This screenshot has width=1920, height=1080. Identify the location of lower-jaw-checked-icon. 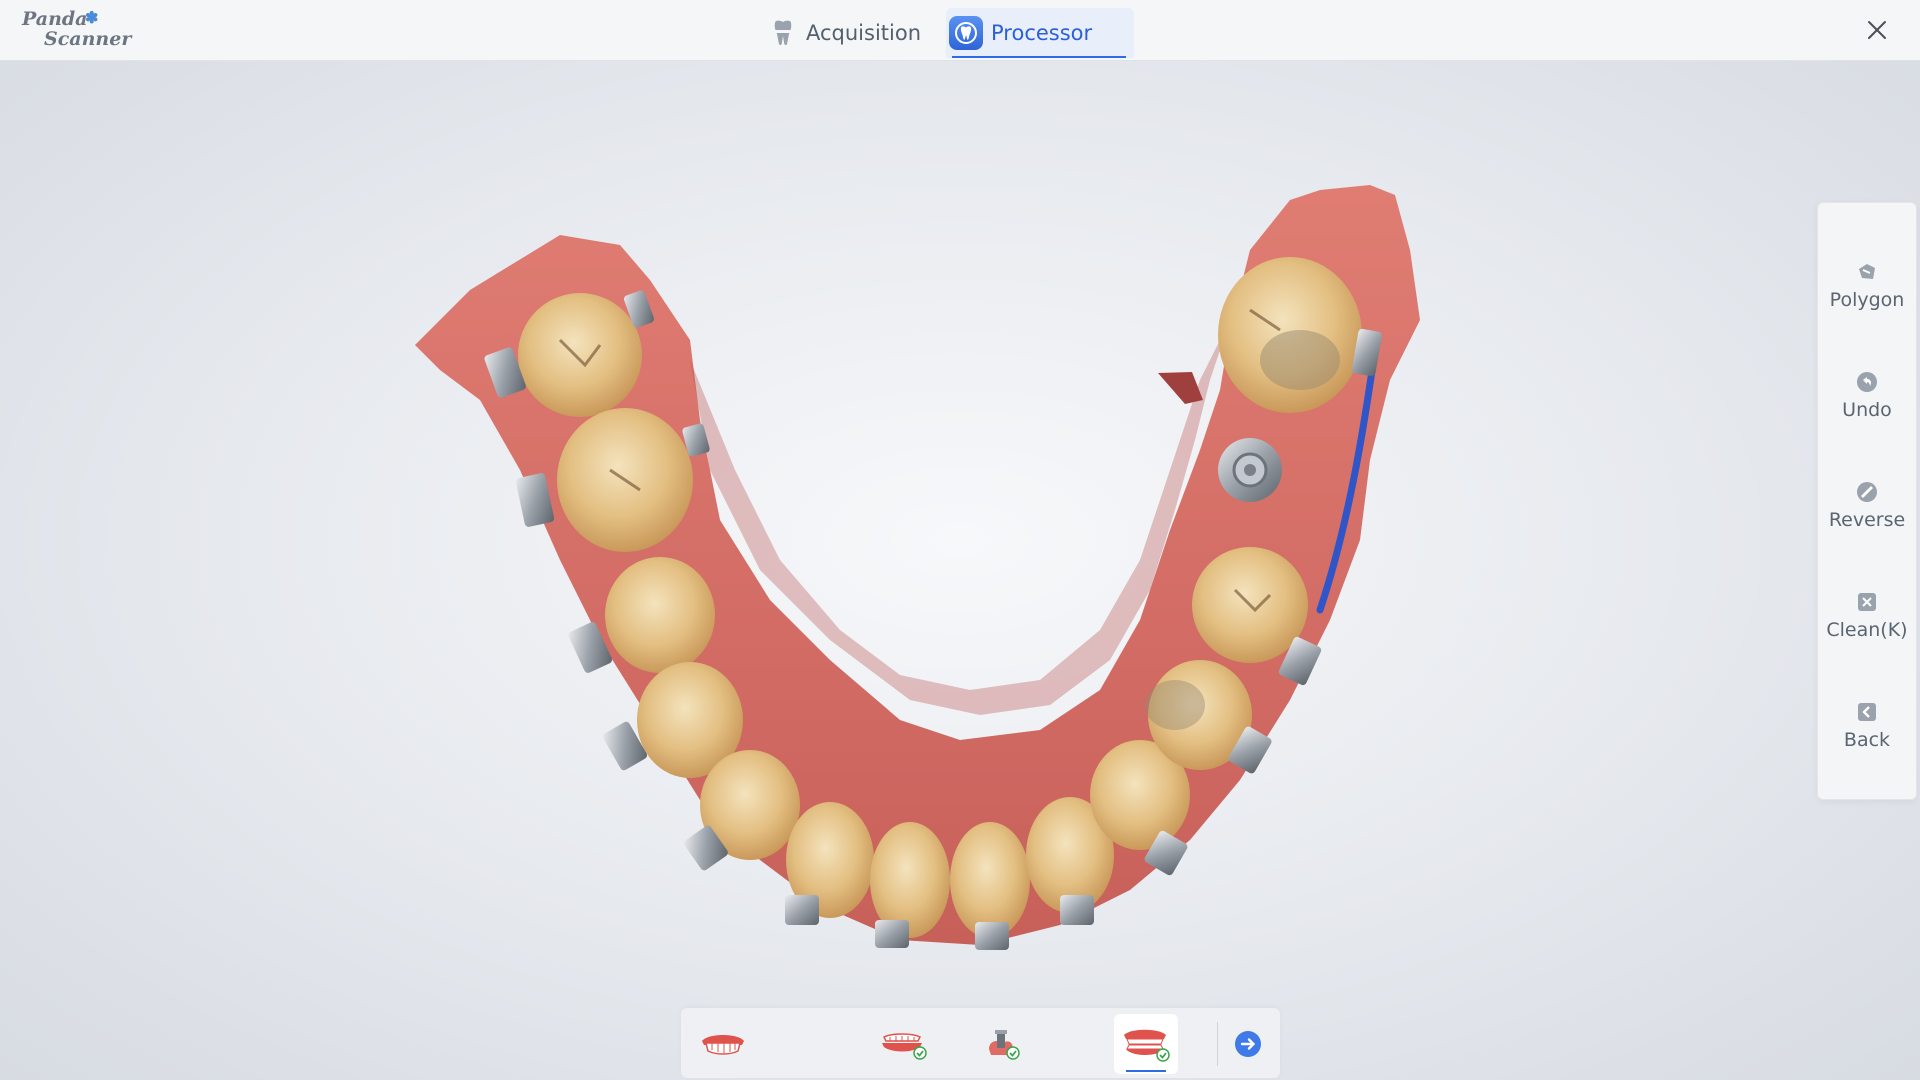
(904, 1046).